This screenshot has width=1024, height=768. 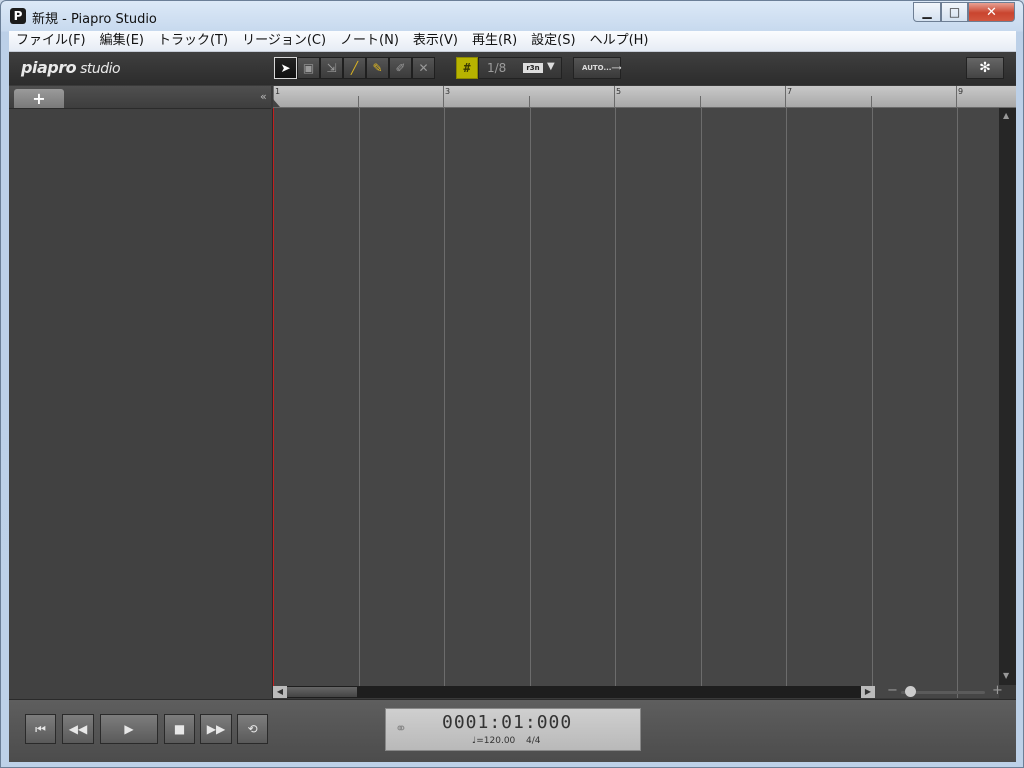 I want to click on menu-view: 表示(V), so click(x=435, y=41).